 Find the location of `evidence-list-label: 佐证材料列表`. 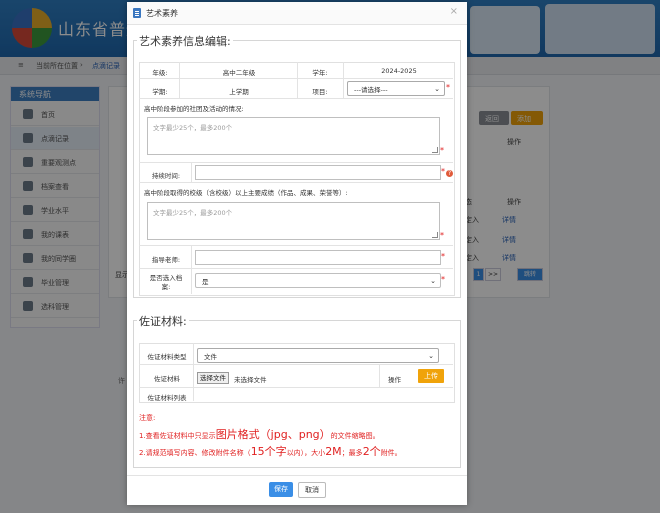

evidence-list-label: 佐证材料列表 is located at coordinates (167, 398).